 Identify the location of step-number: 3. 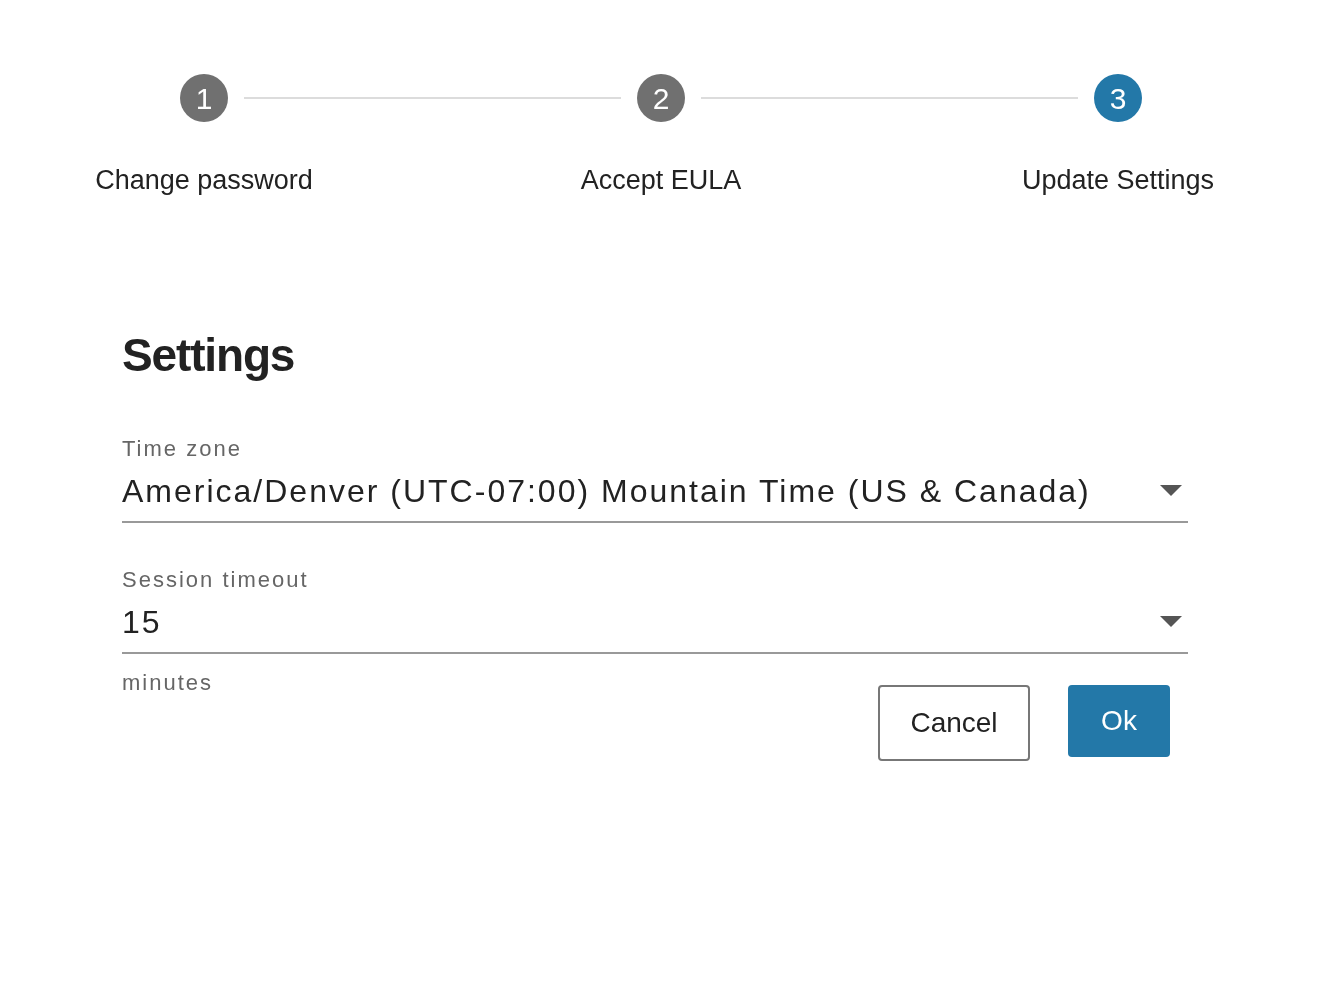
(1118, 98).